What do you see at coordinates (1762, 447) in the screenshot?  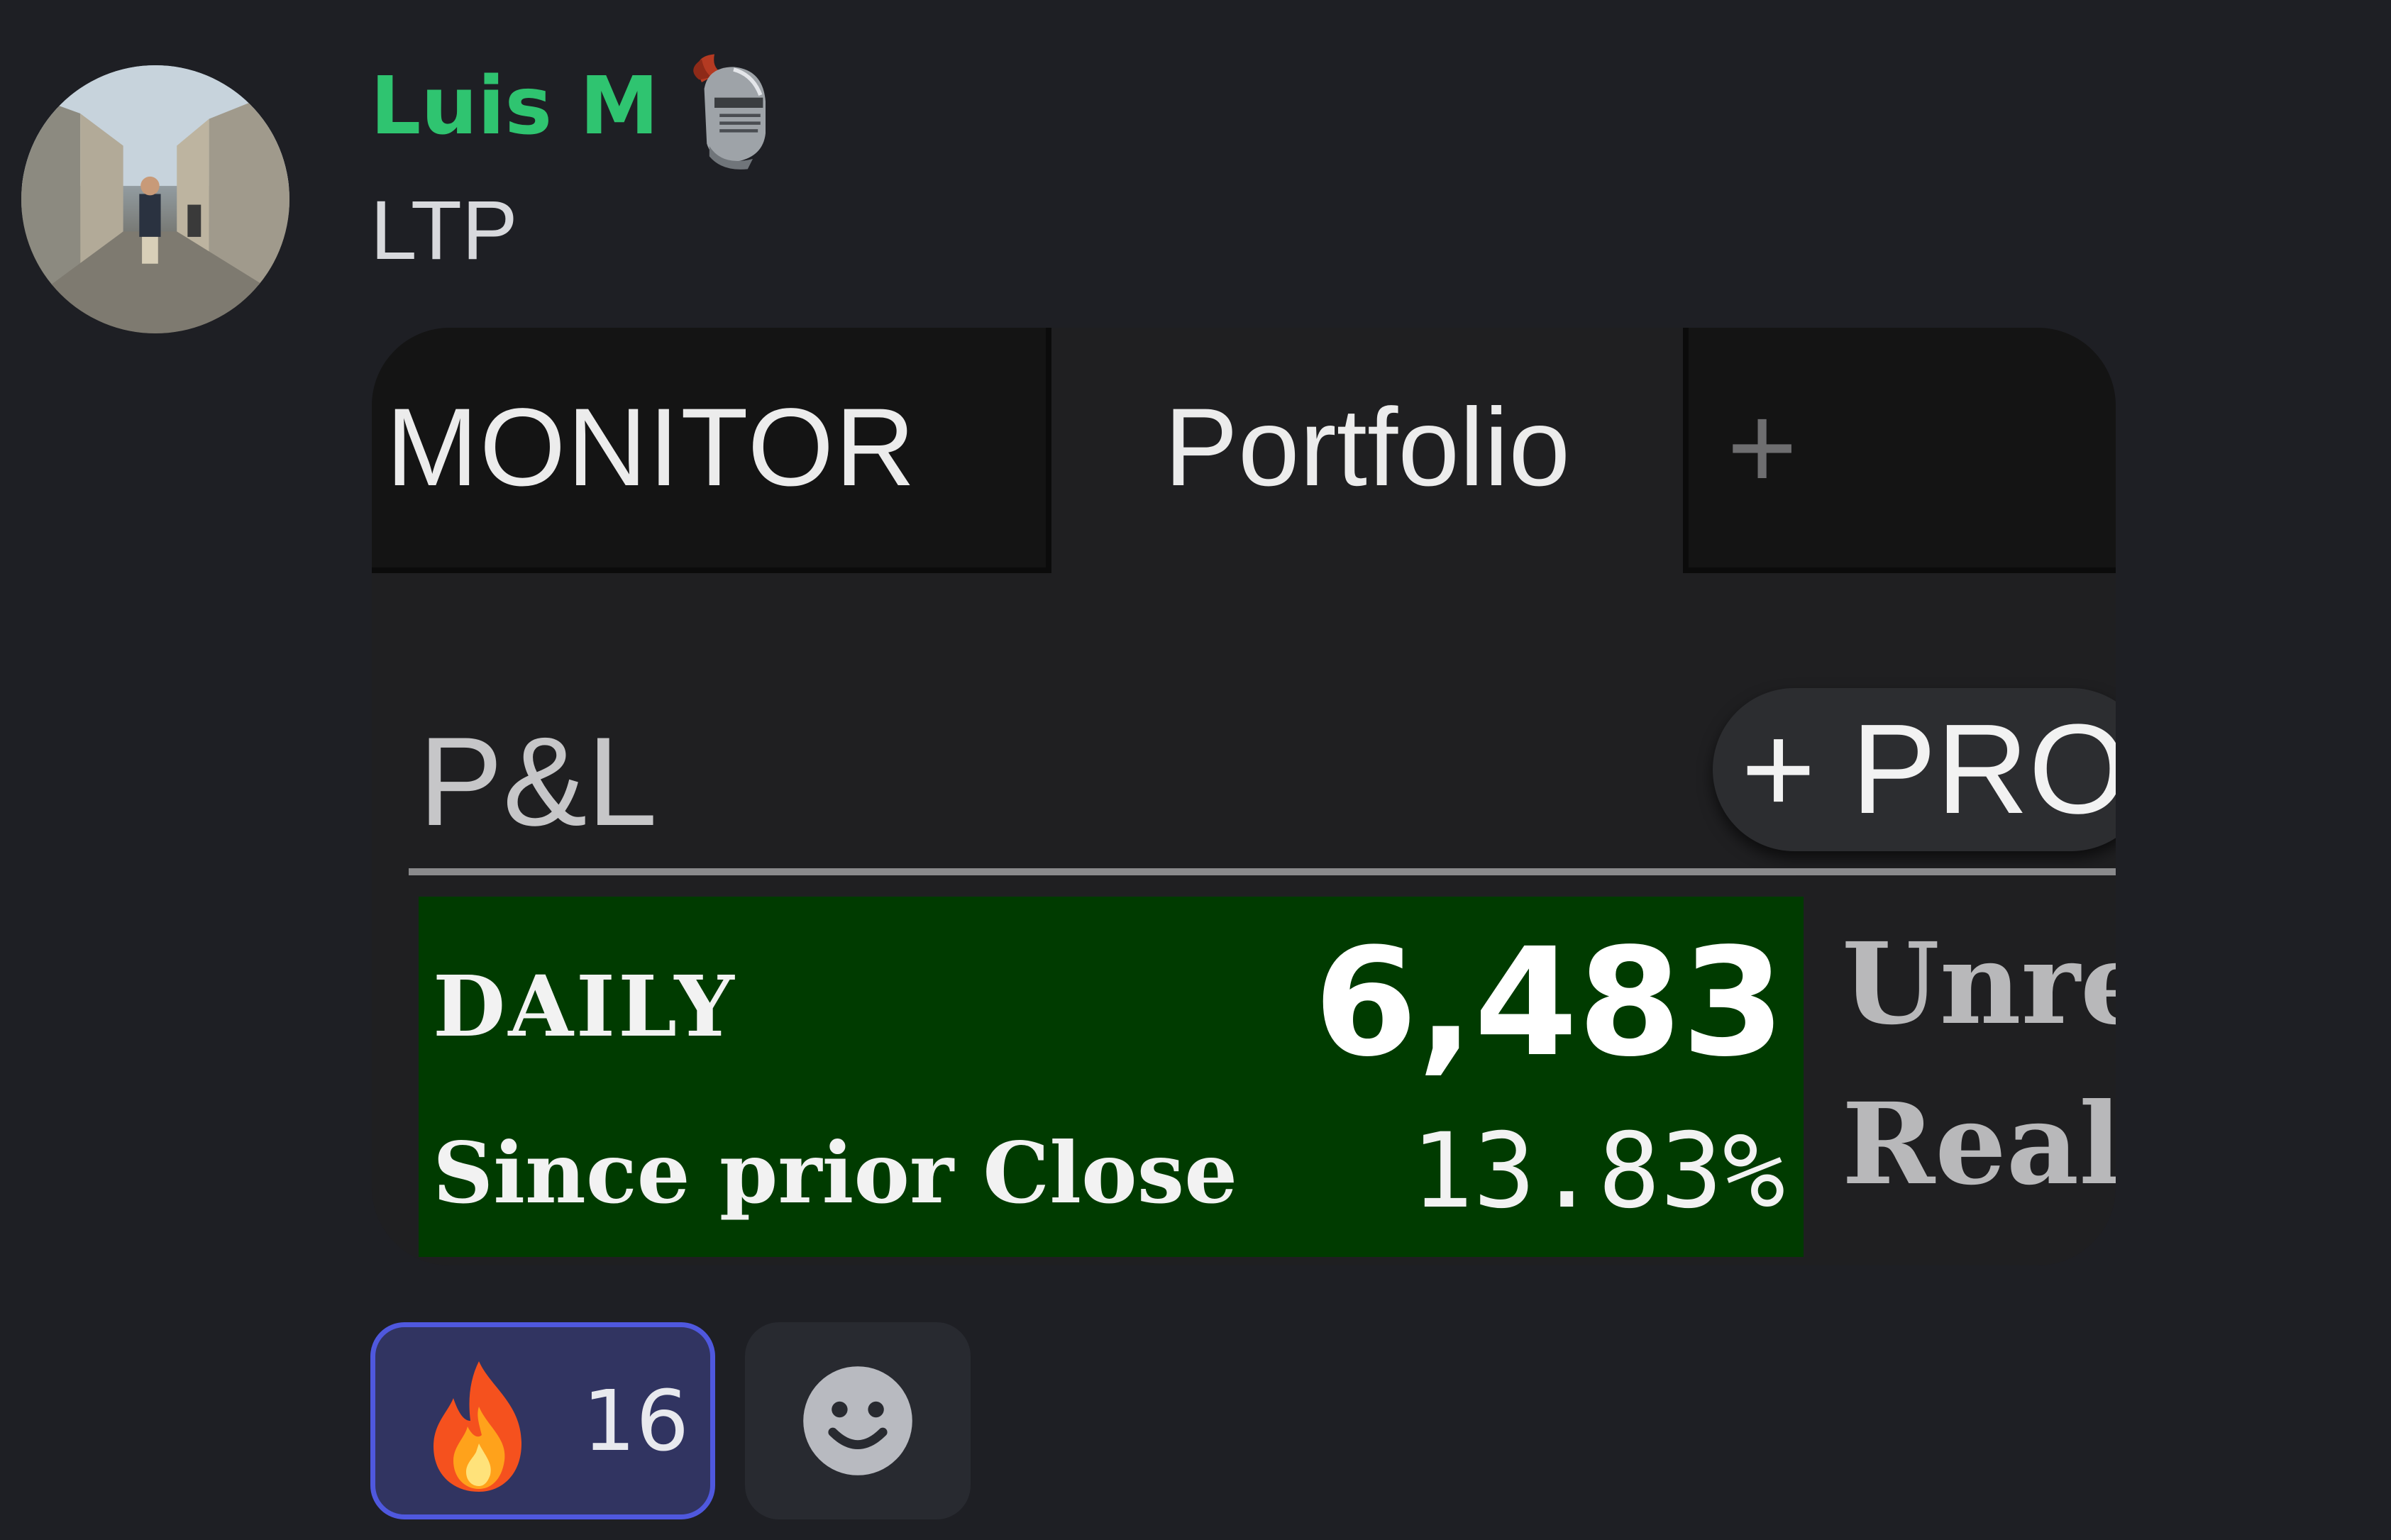 I see `add-tab-icon: +` at bounding box center [1762, 447].